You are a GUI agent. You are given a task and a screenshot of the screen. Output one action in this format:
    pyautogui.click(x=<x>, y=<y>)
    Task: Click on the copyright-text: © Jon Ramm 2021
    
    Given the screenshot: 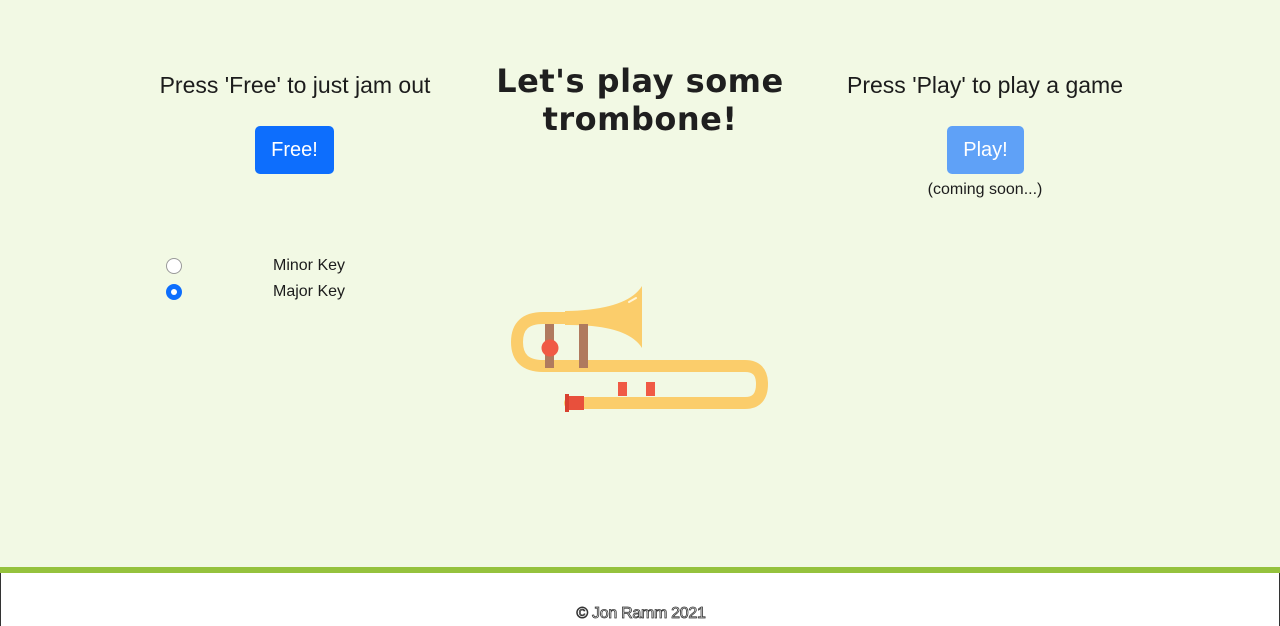 What is the action you would take?
    pyautogui.click(x=641, y=614)
    